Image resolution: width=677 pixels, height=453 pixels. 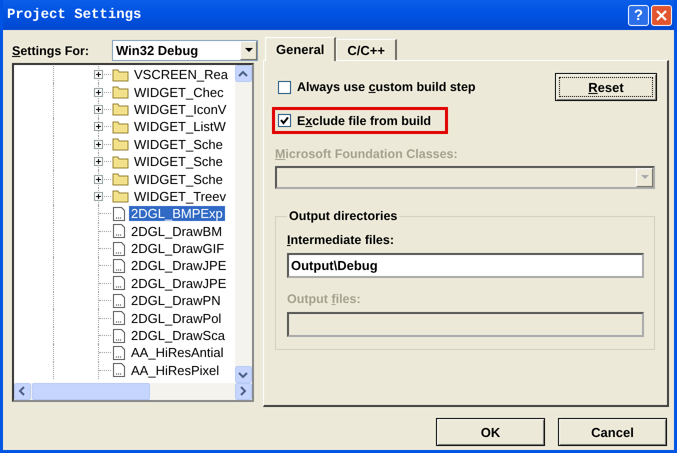 What do you see at coordinates (178, 336) in the screenshot?
I see `tree-item: 2DGL_DrawSca` at bounding box center [178, 336].